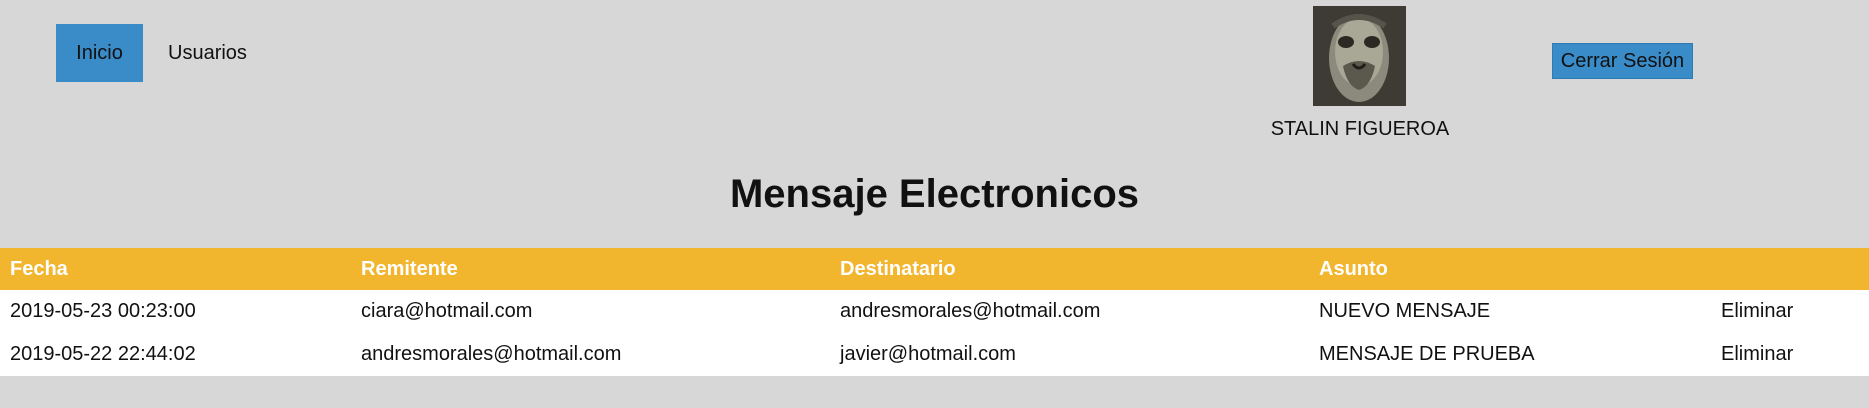  What do you see at coordinates (1427, 354) in the screenshot?
I see `cell-asunto: MENSAJE DE PRUEBA` at bounding box center [1427, 354].